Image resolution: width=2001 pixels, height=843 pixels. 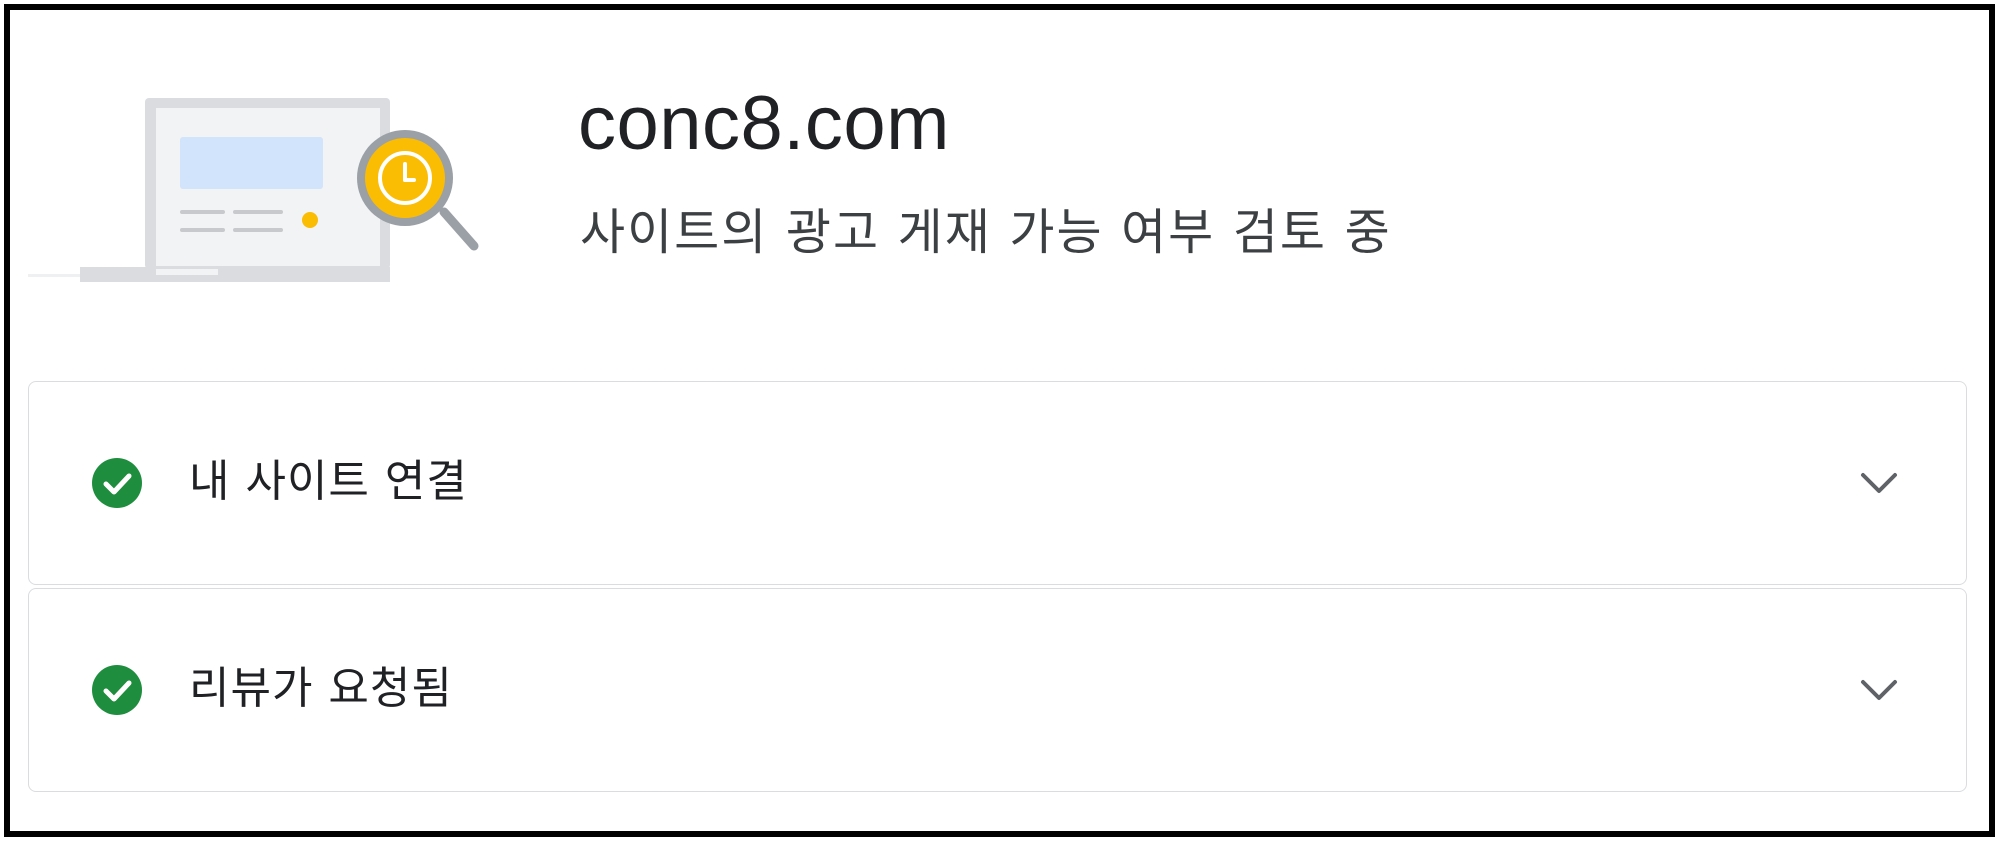 I want to click on step-label: 내 사이트 연결, so click(x=328, y=481).